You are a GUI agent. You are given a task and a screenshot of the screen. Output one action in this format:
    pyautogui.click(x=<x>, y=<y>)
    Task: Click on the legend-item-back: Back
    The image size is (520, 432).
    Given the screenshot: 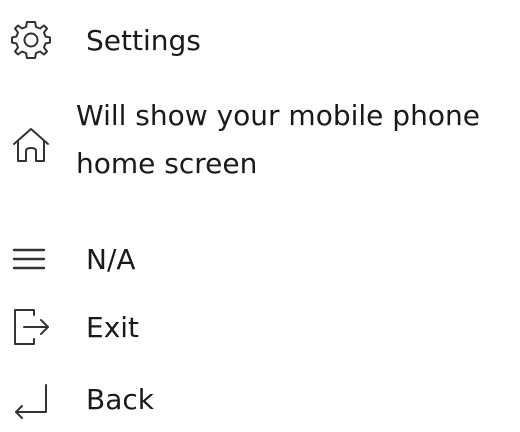 What is the action you would take?
    pyautogui.click(x=260, y=400)
    